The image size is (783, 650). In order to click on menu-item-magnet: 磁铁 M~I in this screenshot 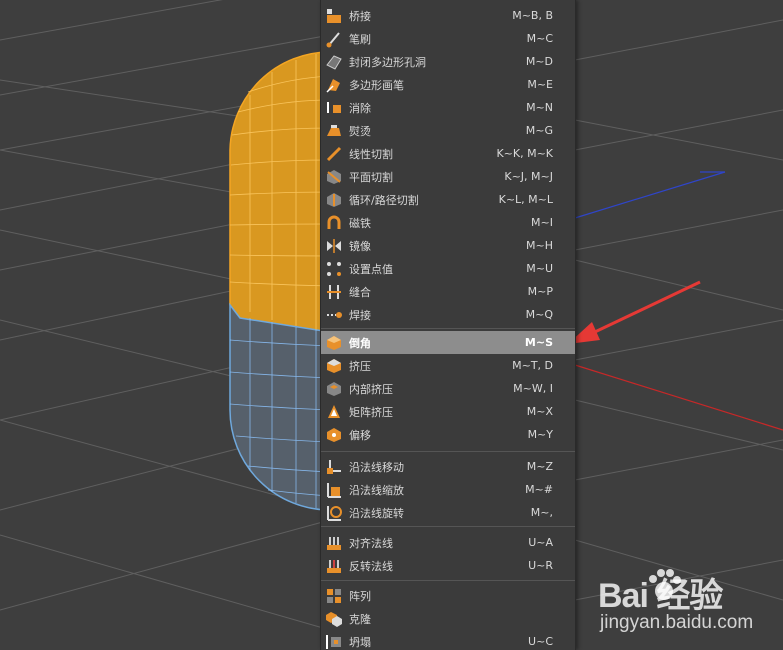, I will do `click(448, 222)`.